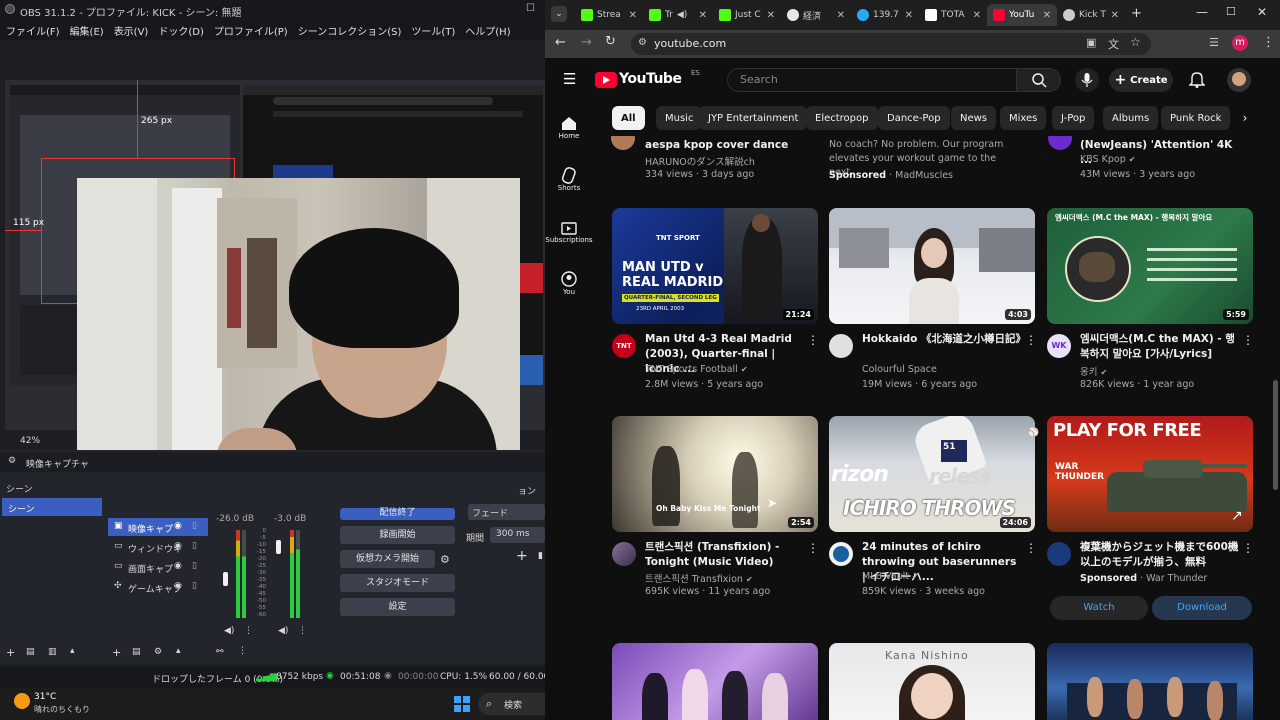 The width and height of the screenshot is (1280, 720). I want to click on tab-site: 139.7 ✕, so click(885, 15).